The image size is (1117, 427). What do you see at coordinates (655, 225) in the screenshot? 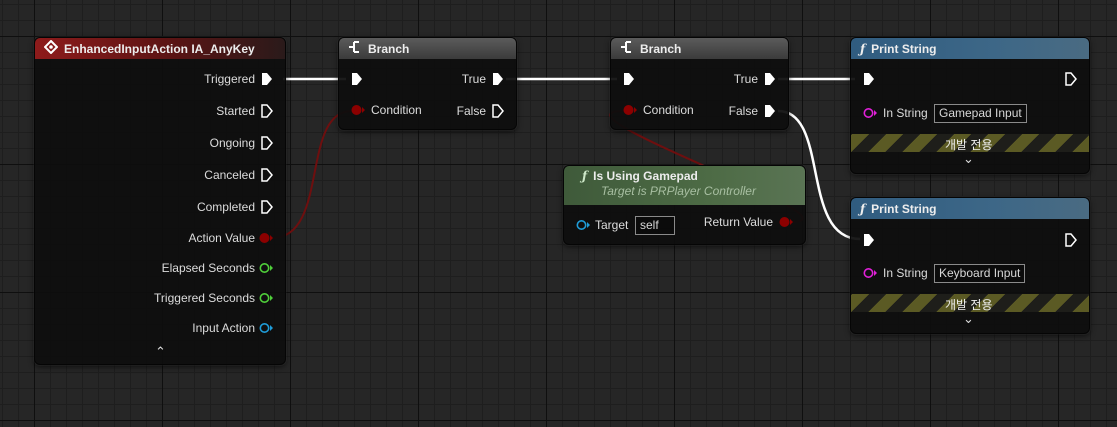
I see `target-value-field: self` at bounding box center [655, 225].